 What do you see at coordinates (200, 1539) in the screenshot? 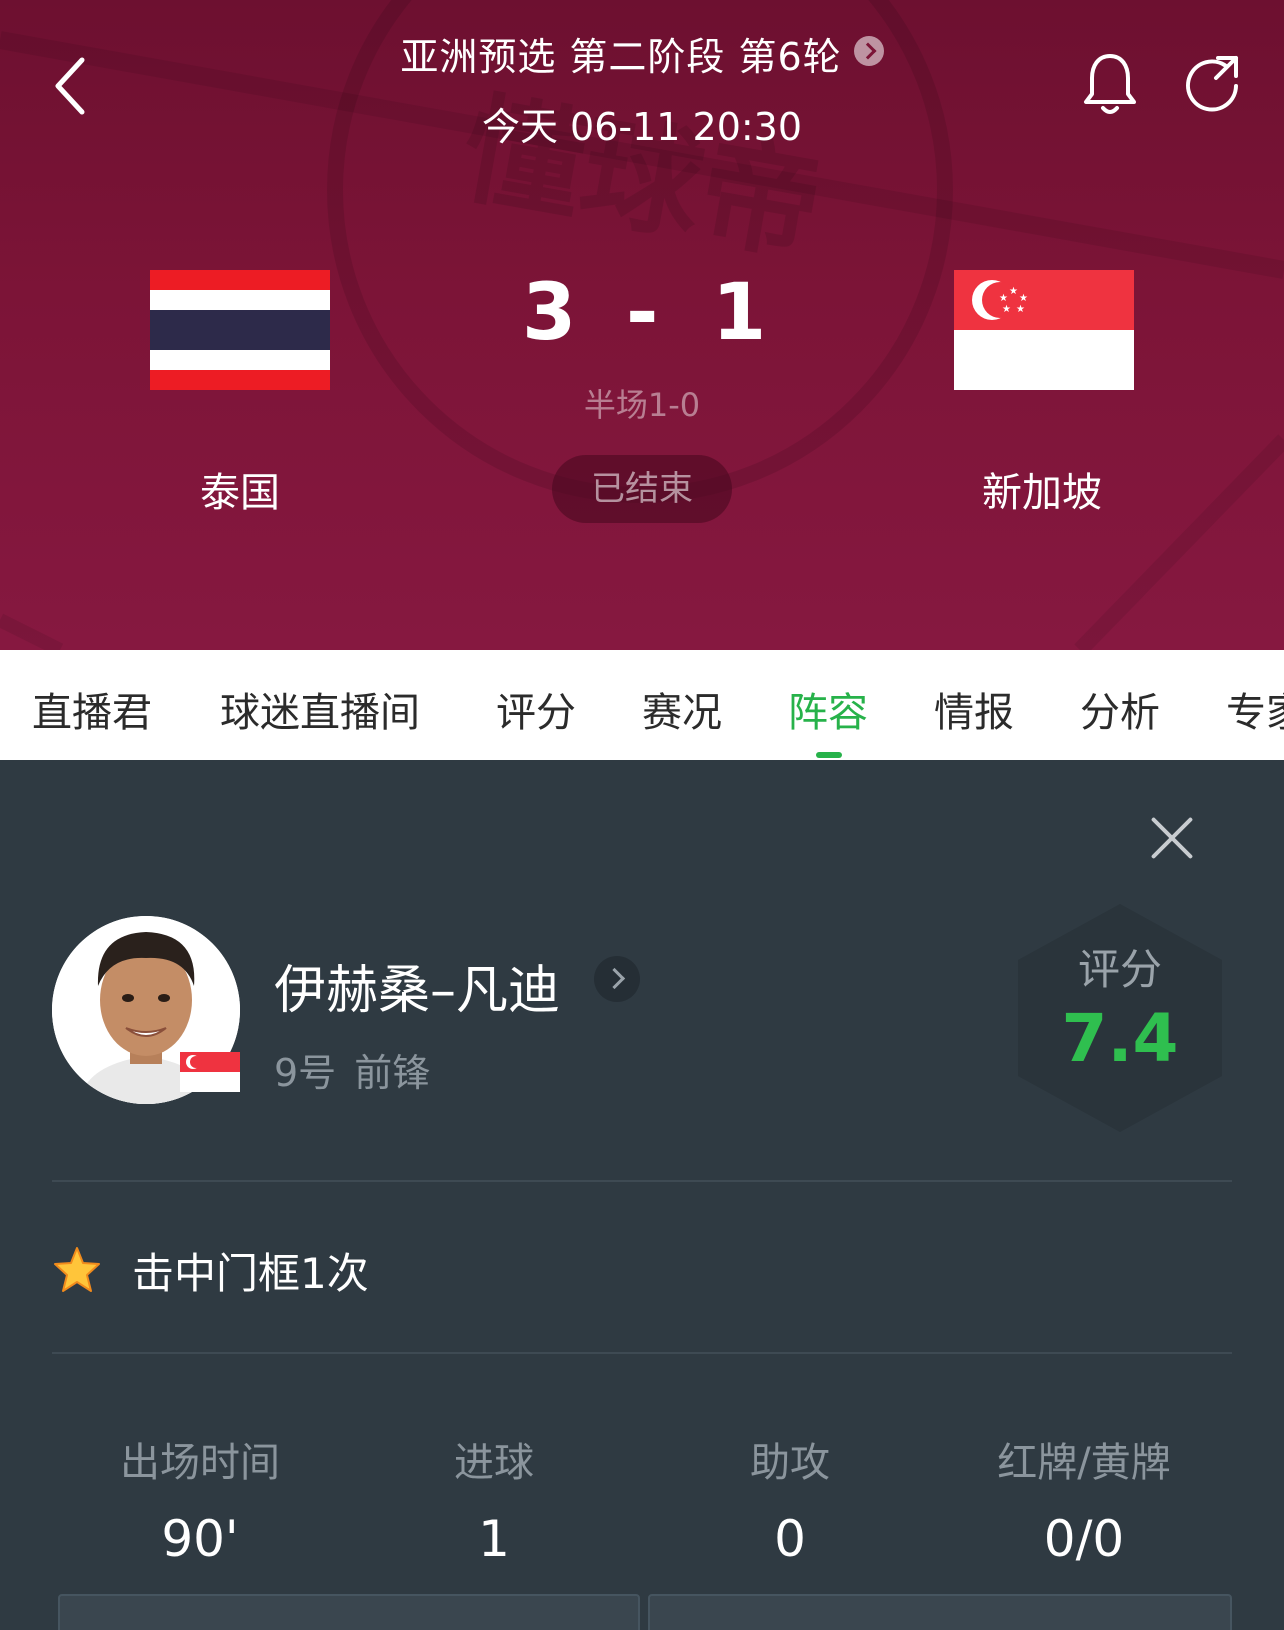
I see `stat-value: 90'` at bounding box center [200, 1539].